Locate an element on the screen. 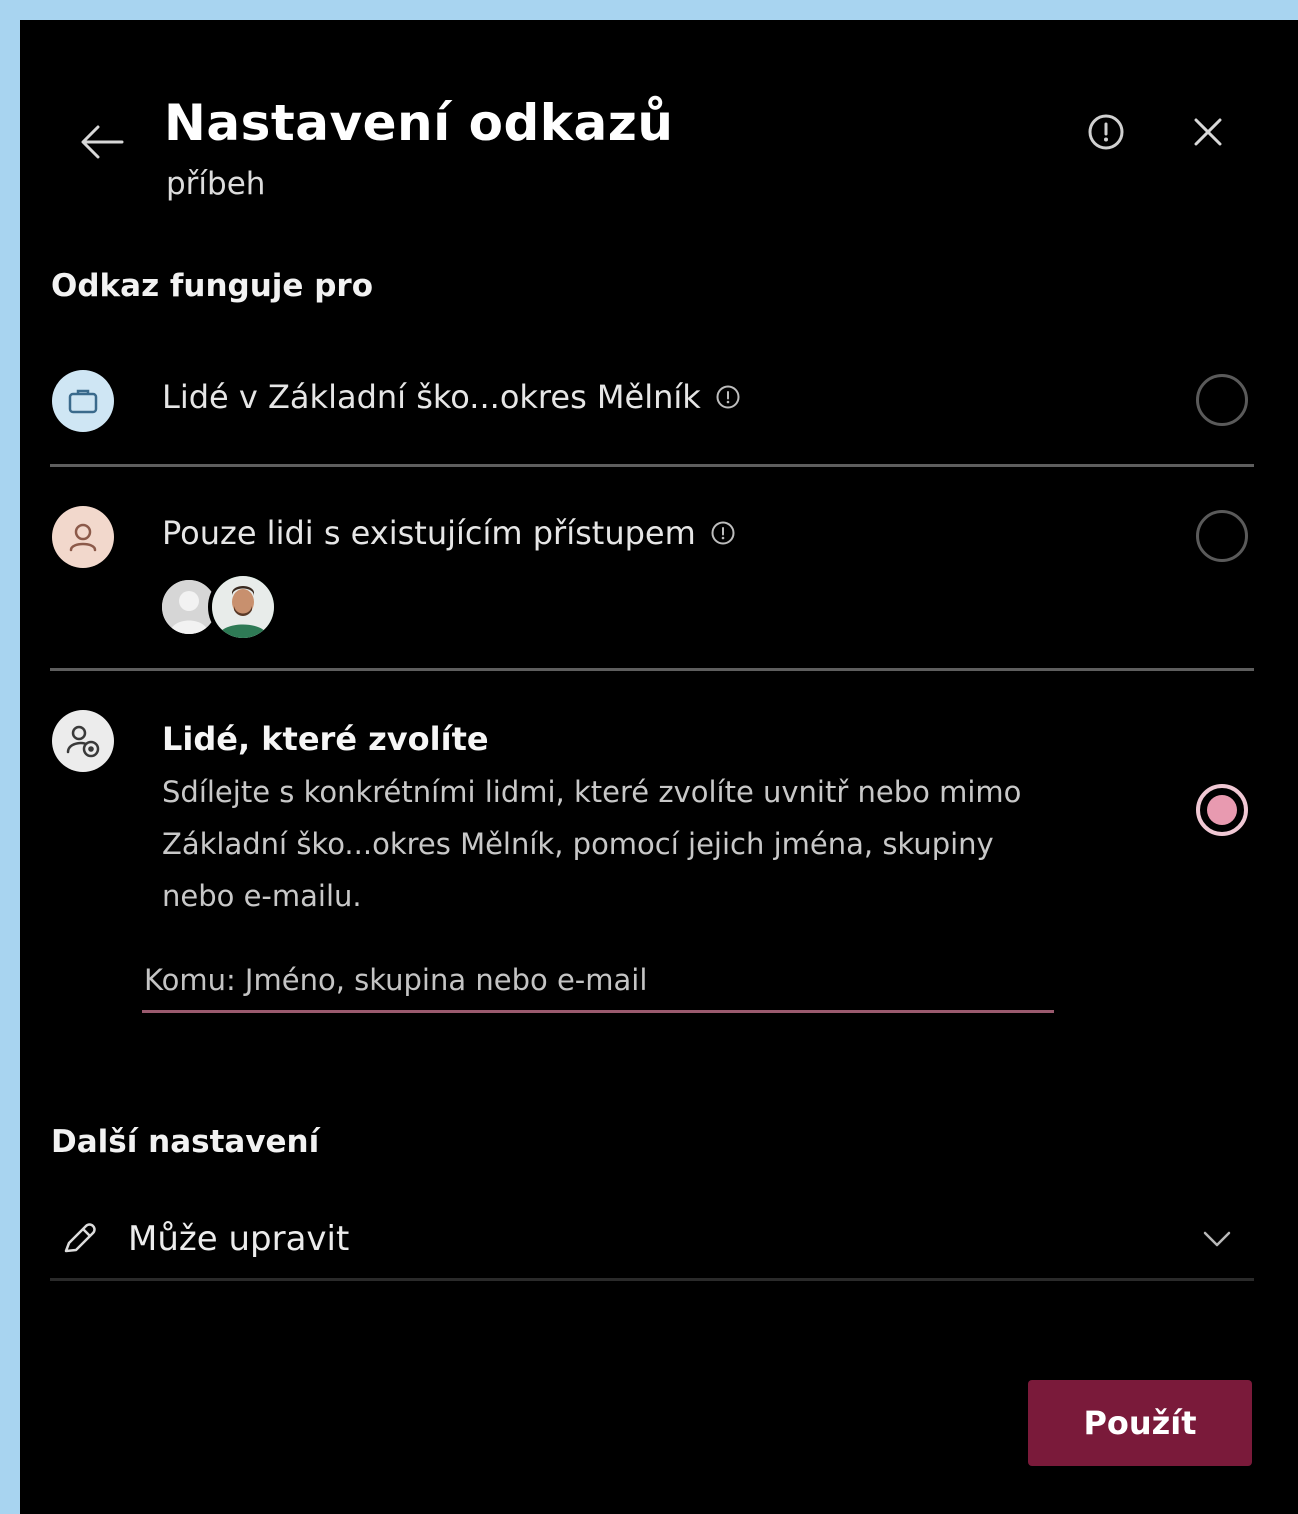 Image resolution: width=1298 pixels, height=1514 pixels. page-subtitle: příbeh is located at coordinates (216, 184).